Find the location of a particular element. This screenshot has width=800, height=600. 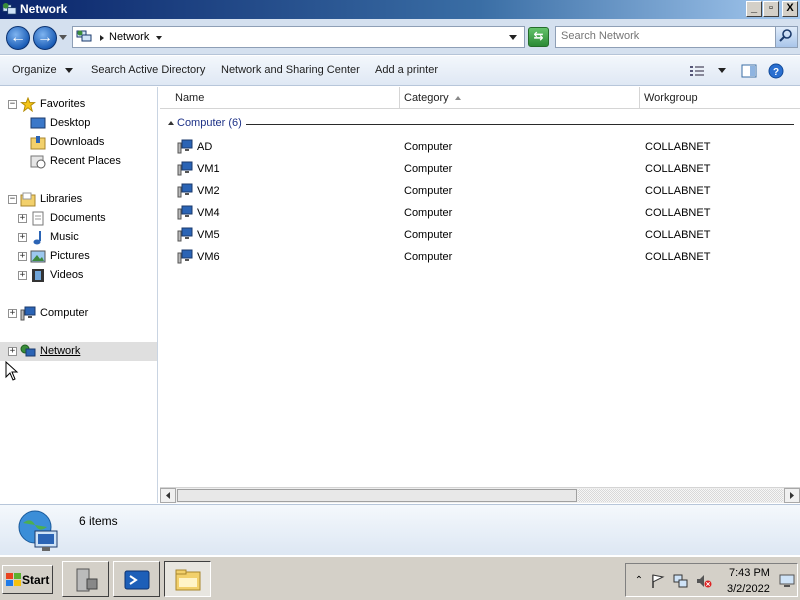

address-bar: Network is located at coordinates (298, 37).